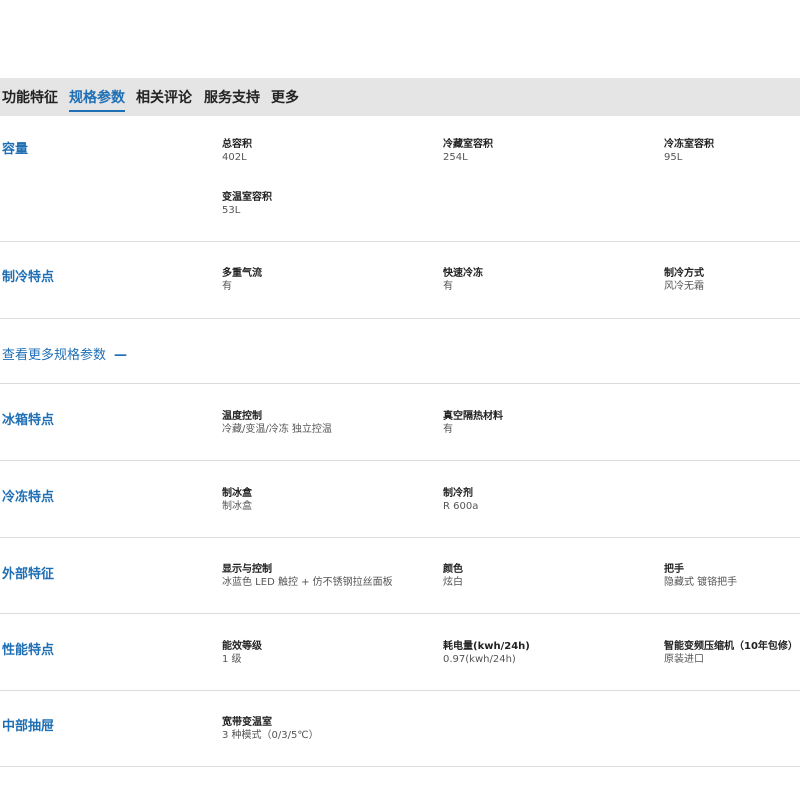  I want to click on spec-name: 制冷方式, so click(684, 273).